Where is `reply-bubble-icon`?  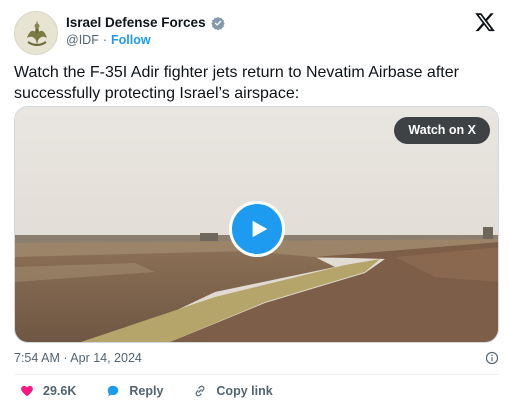
reply-bubble-icon is located at coordinates (113, 391).